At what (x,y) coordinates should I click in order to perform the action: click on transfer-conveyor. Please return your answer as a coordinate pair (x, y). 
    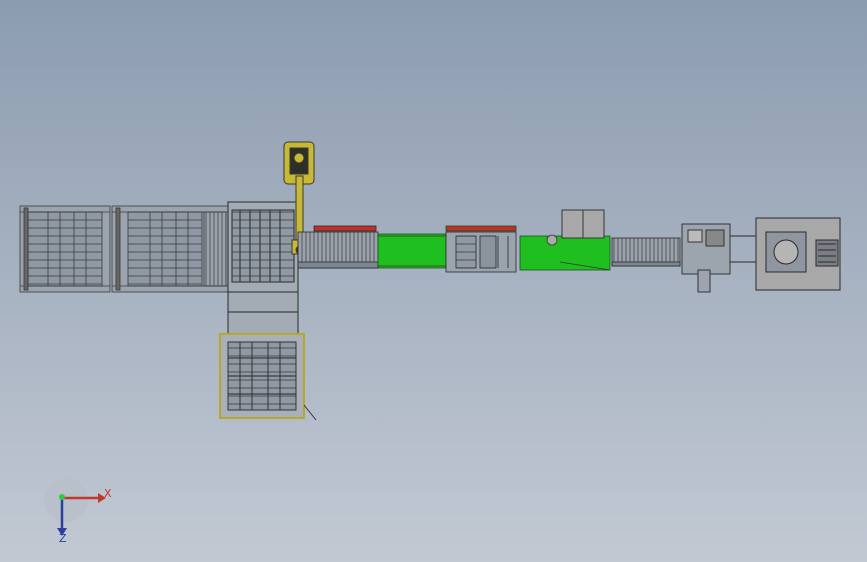
    Looking at the image, I should click on (338, 247).